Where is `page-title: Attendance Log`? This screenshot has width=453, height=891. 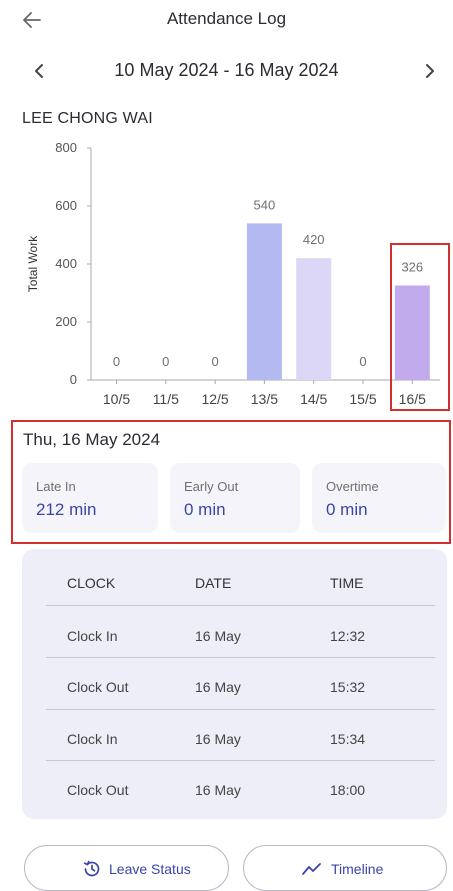 page-title: Attendance Log is located at coordinates (226, 18).